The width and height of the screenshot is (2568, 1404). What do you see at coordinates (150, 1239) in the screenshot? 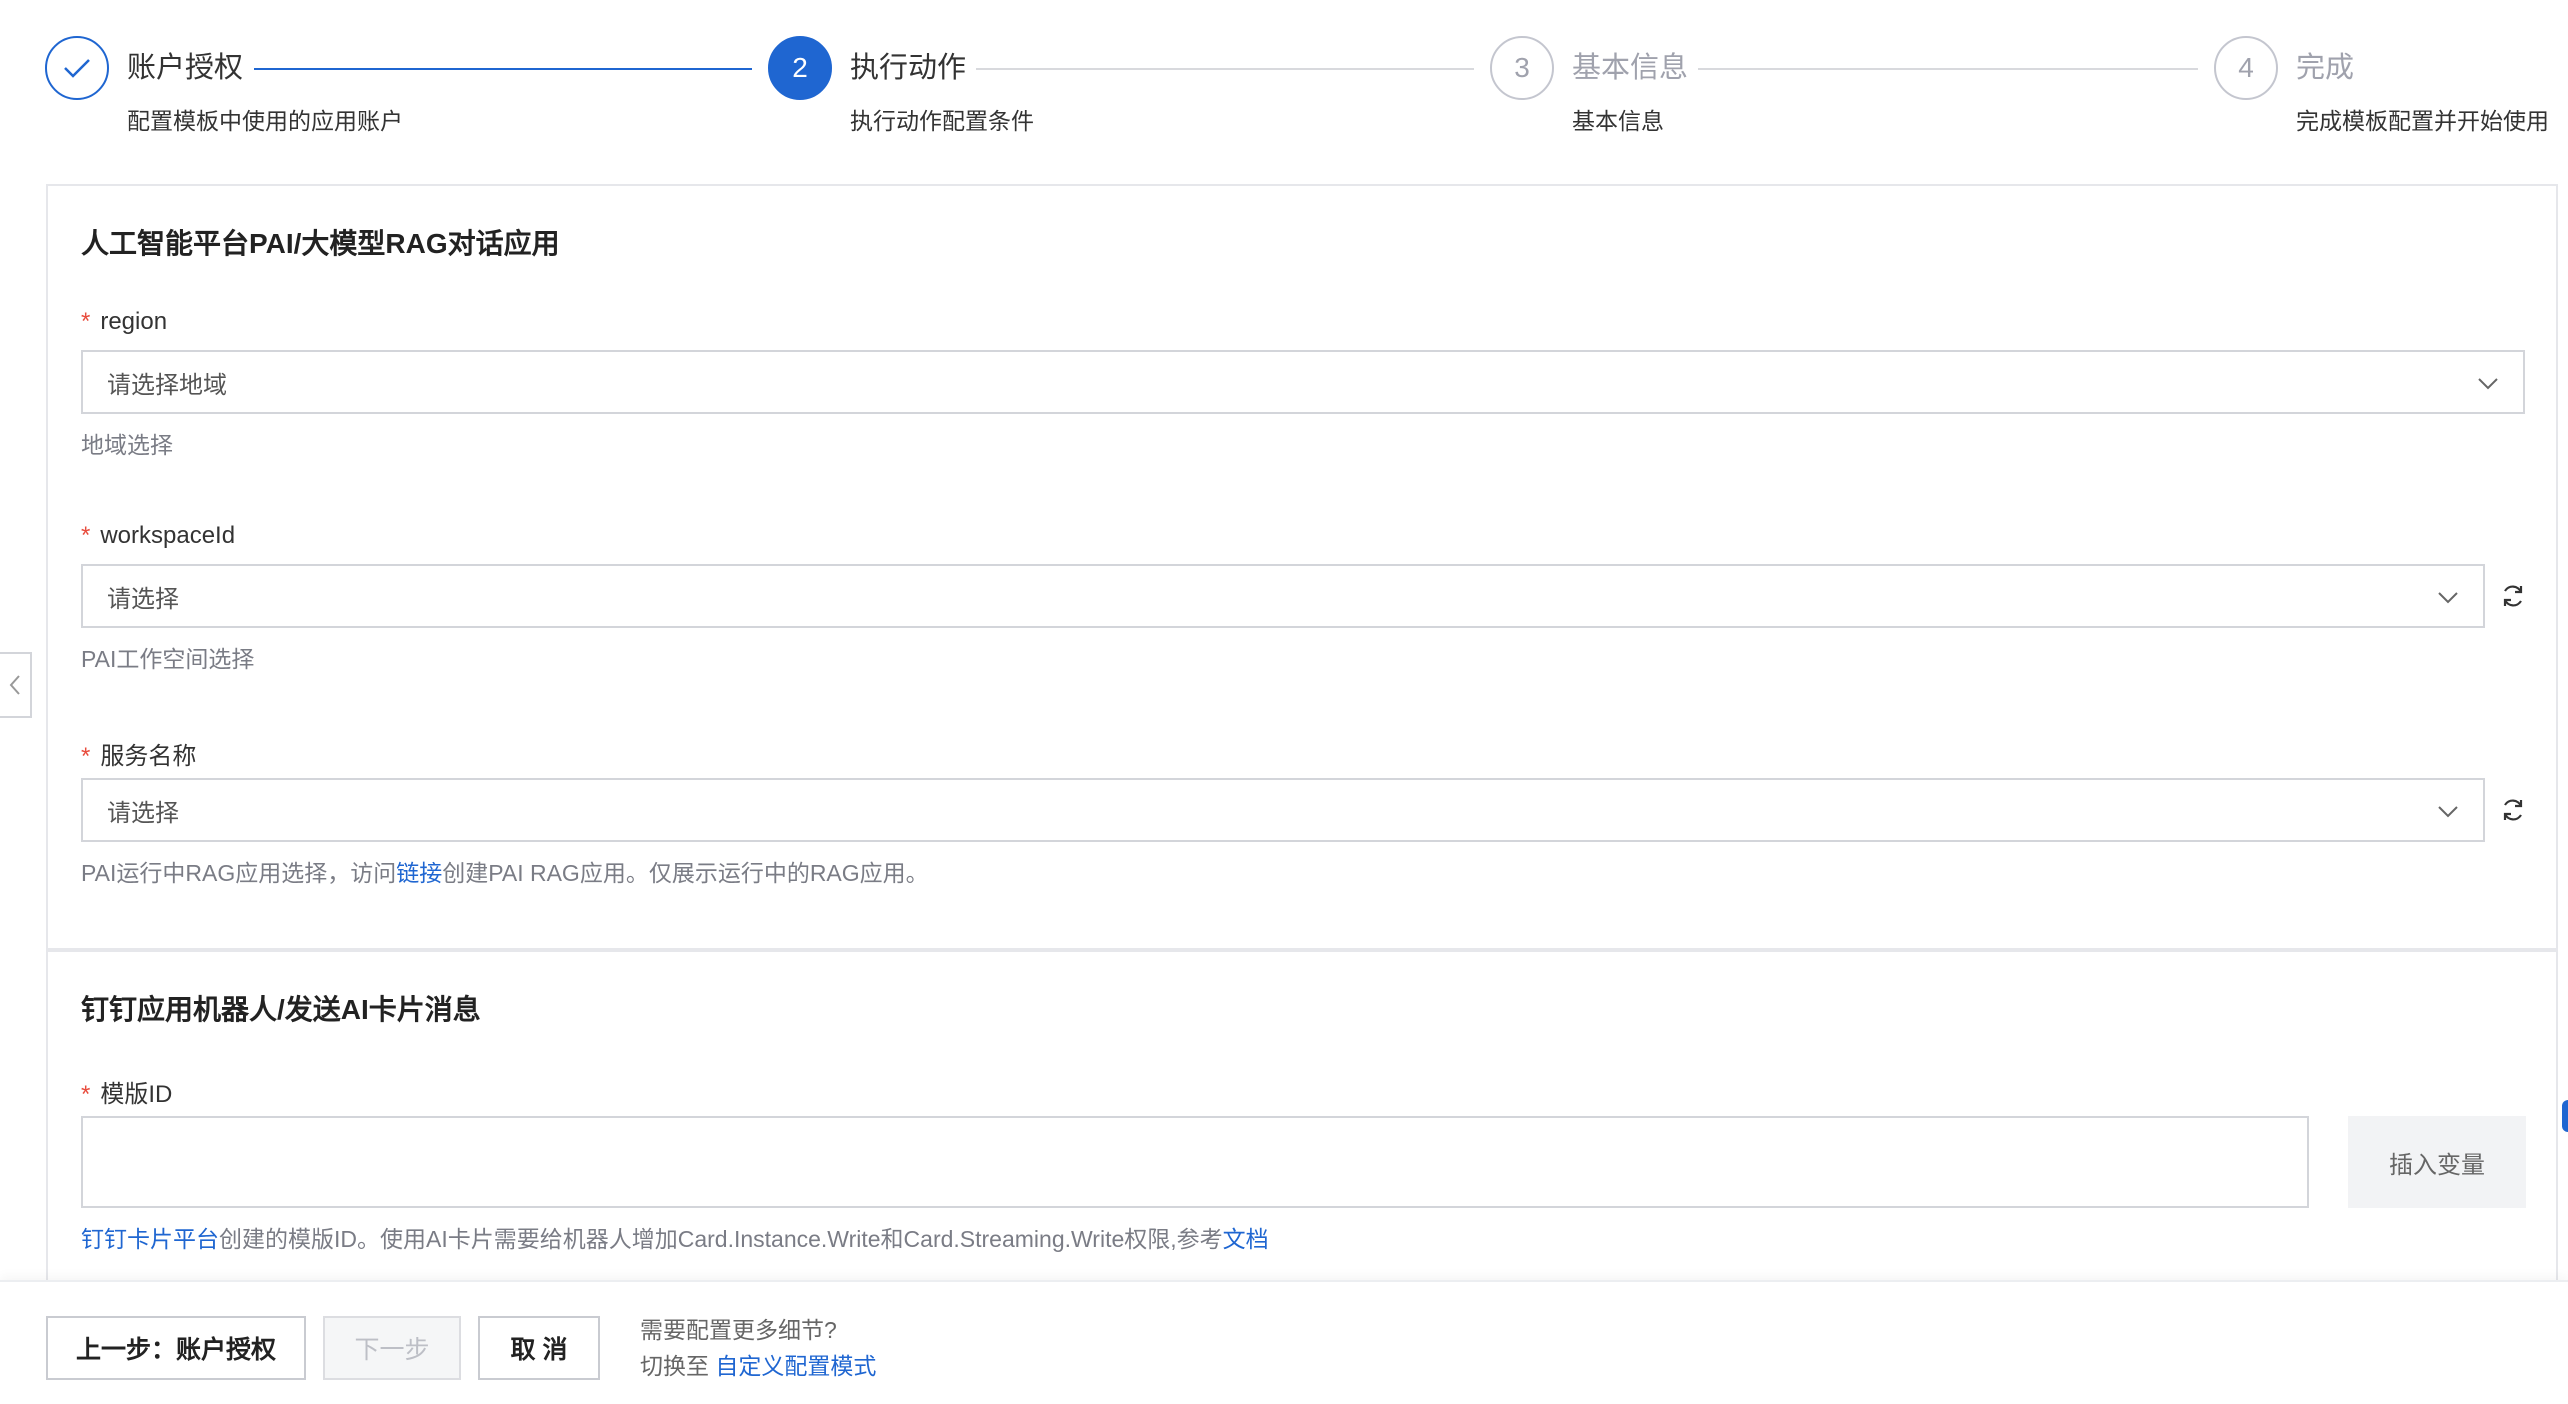
I see `dingtalk-card-platform-link: 钉钉卡片平台` at bounding box center [150, 1239].